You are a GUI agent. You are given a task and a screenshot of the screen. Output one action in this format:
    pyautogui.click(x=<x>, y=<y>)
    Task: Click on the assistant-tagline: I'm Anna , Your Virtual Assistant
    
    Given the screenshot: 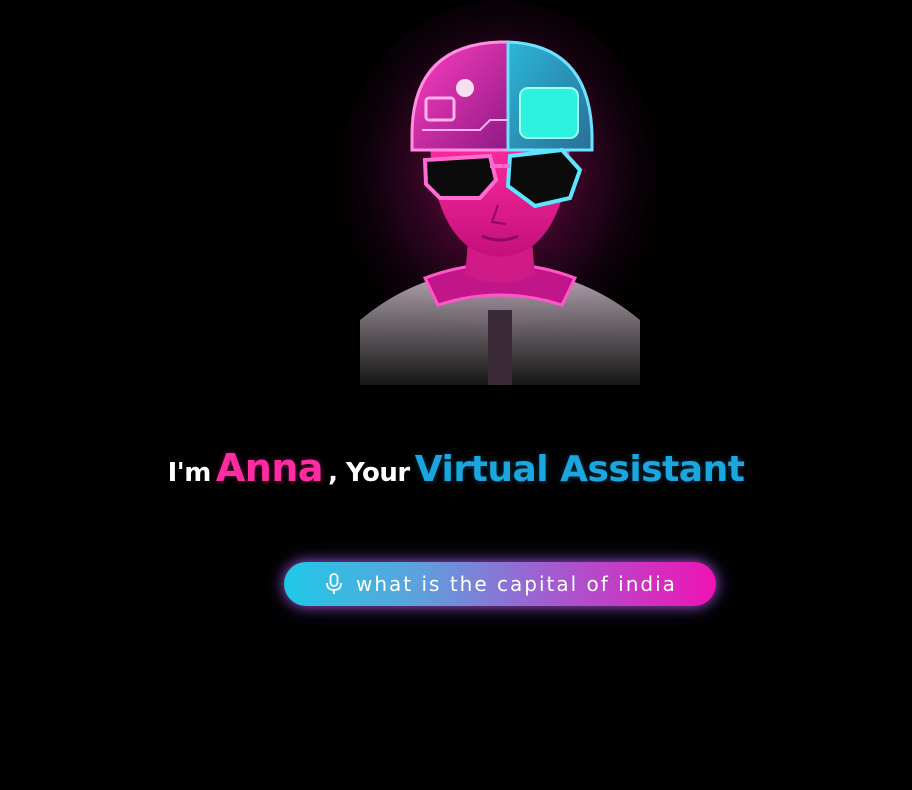 What is the action you would take?
    pyautogui.click(x=456, y=468)
    